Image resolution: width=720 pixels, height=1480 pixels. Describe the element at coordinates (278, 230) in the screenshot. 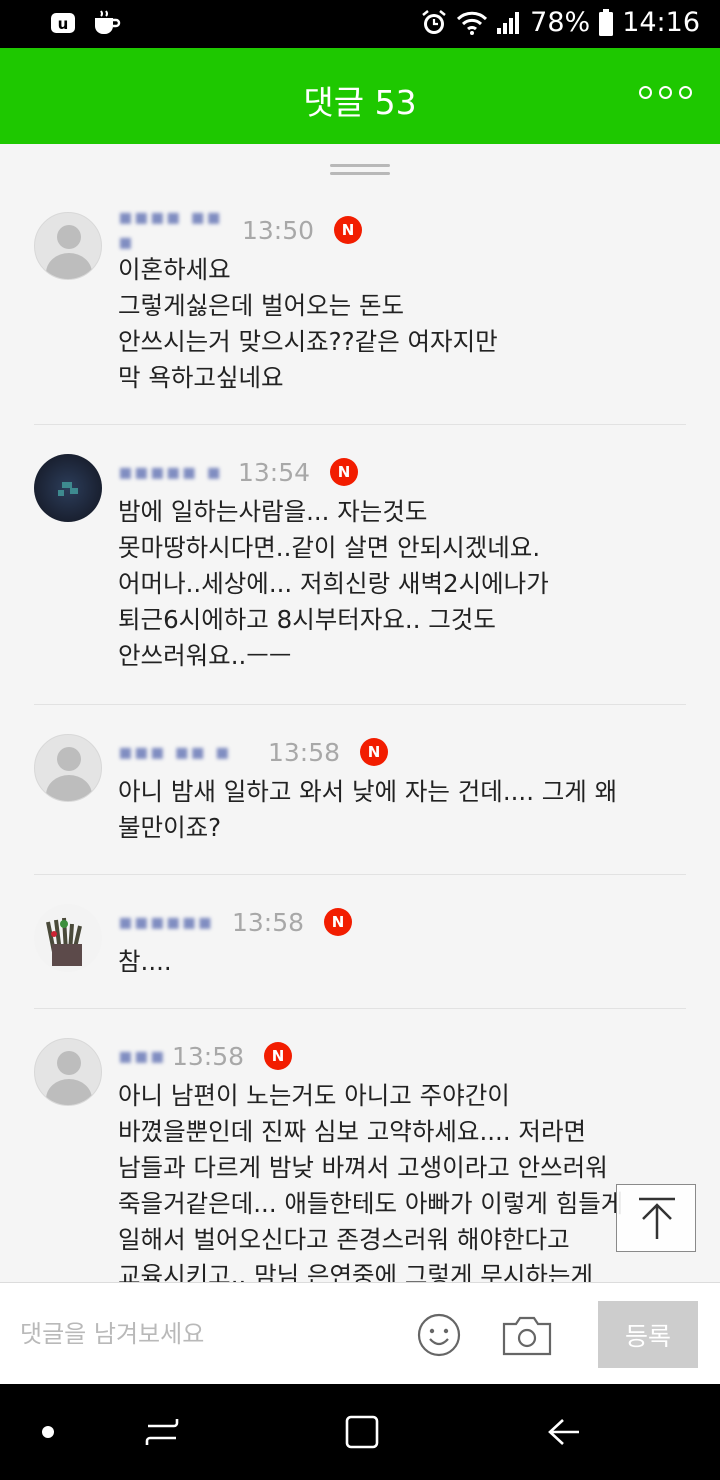

I see `comment-time: 13:50` at that location.